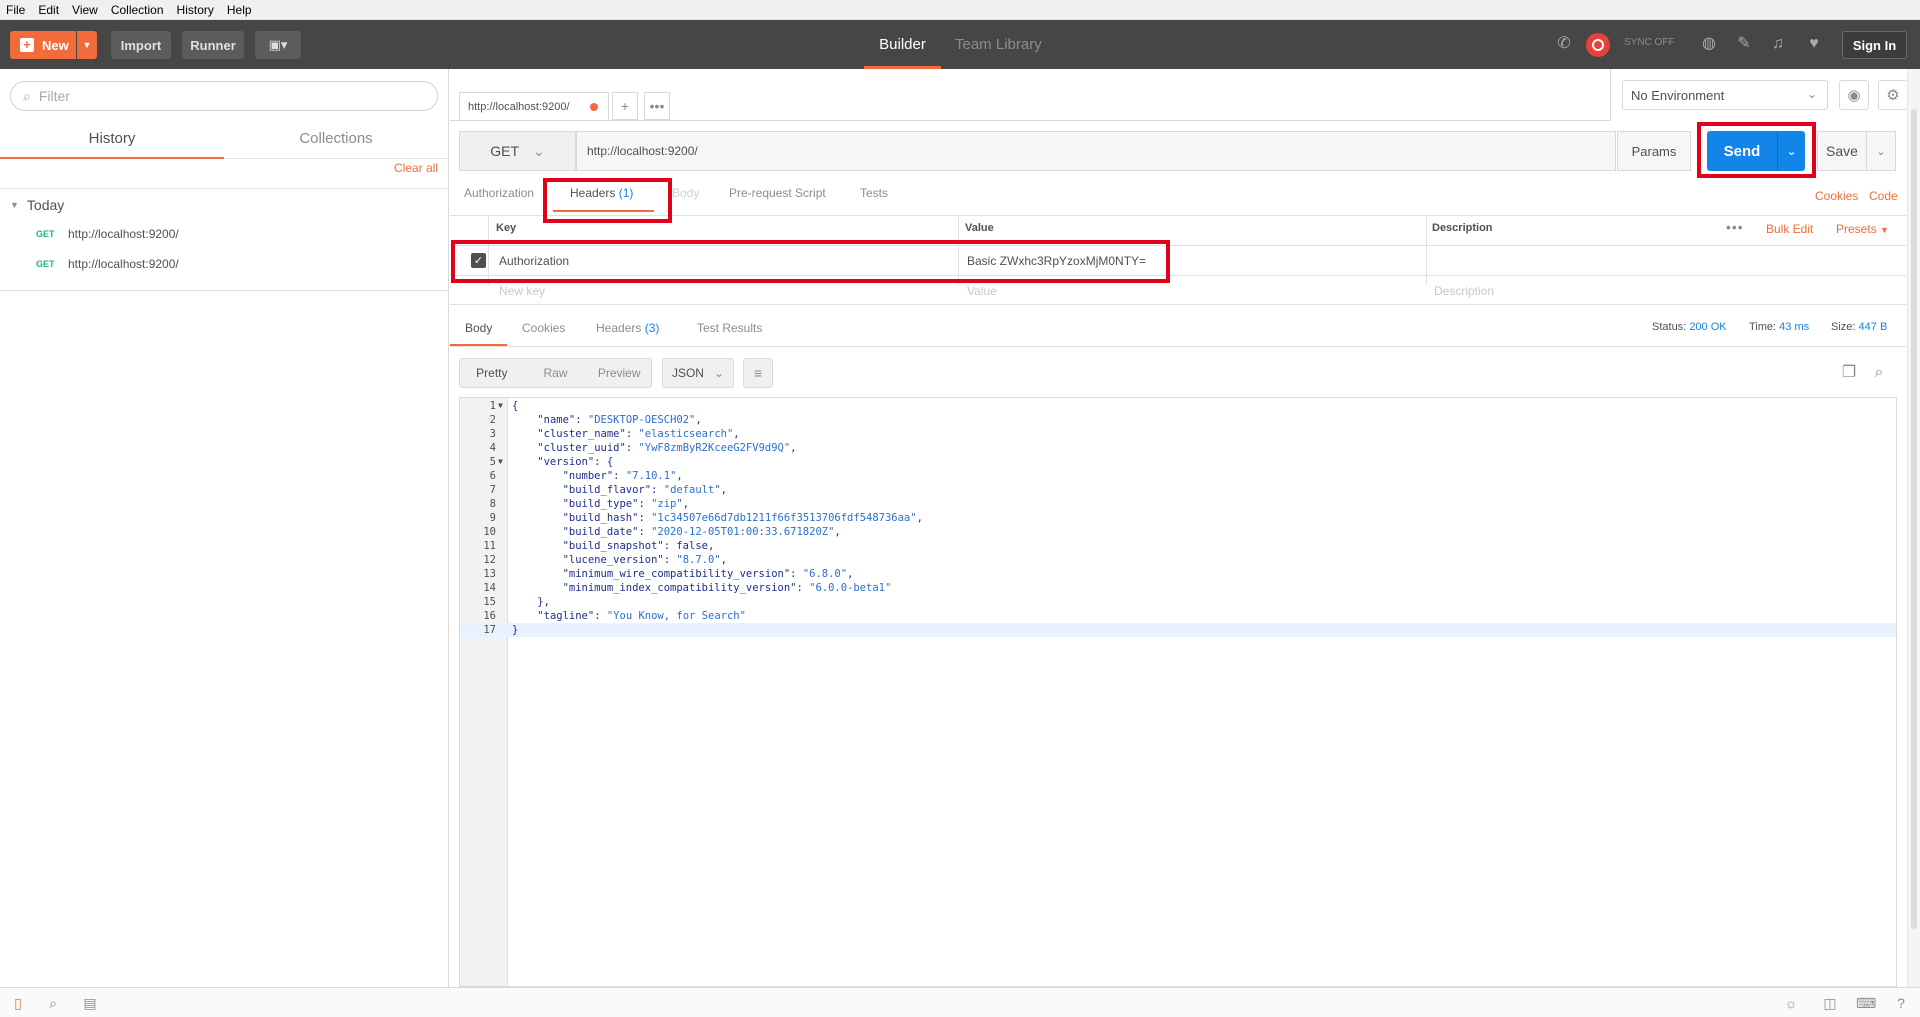 The width and height of the screenshot is (1920, 1017). What do you see at coordinates (1709, 44) in the screenshot?
I see `interceptor-icon: ◍` at bounding box center [1709, 44].